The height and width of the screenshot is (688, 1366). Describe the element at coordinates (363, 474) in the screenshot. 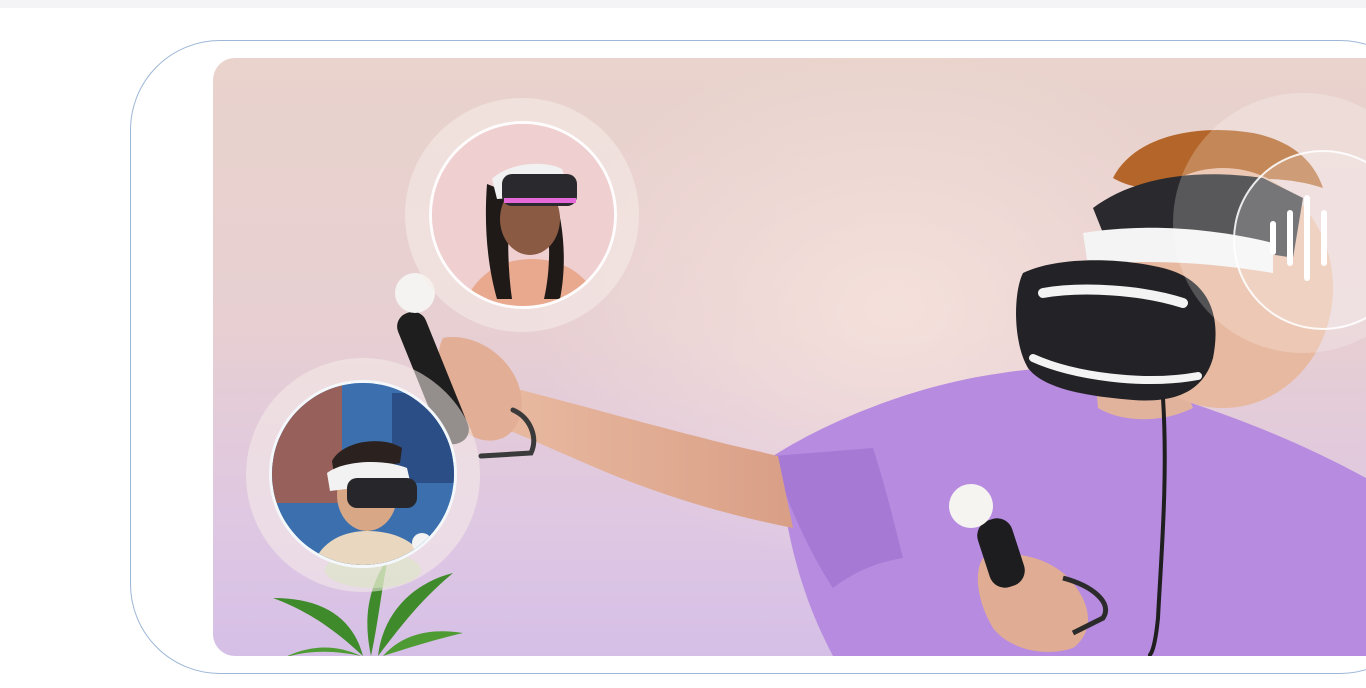

I see `avatar-man-vr` at that location.